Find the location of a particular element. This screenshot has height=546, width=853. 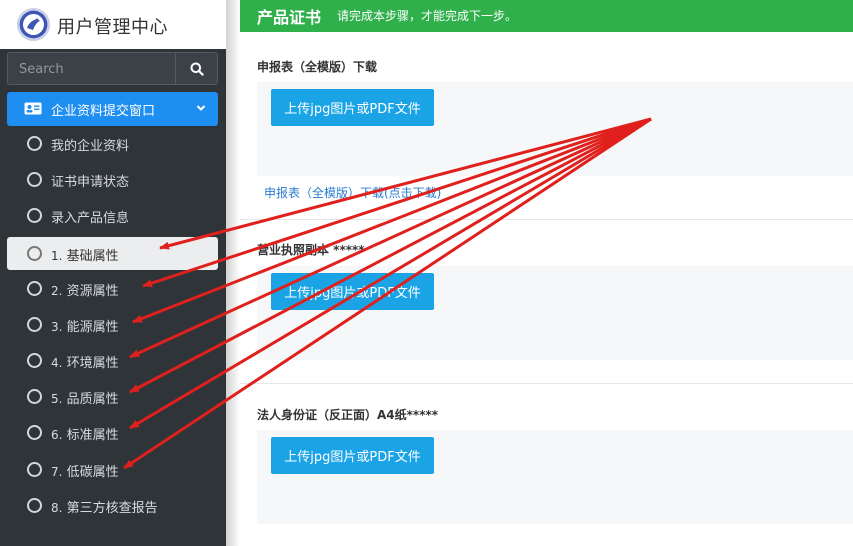

banner-subtitle: 请完成本步骤，才能完成下一步。 is located at coordinates (427, 16).